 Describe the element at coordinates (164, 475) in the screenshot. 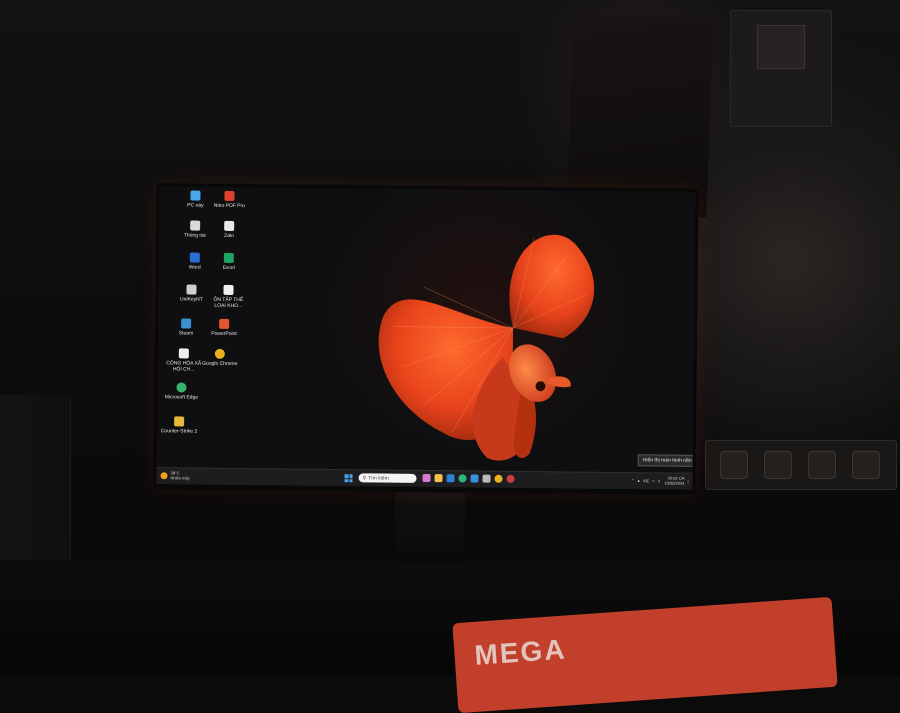

I see `weather-cloud-icon` at that location.